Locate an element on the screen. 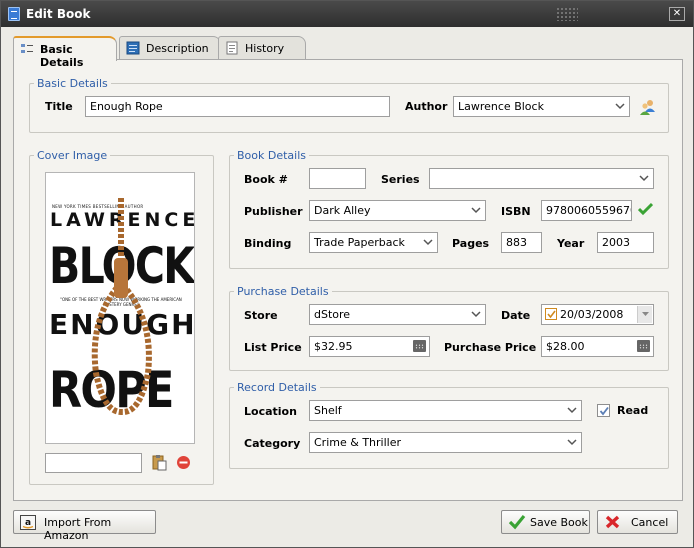  tab-description: Description is located at coordinates (170, 48).